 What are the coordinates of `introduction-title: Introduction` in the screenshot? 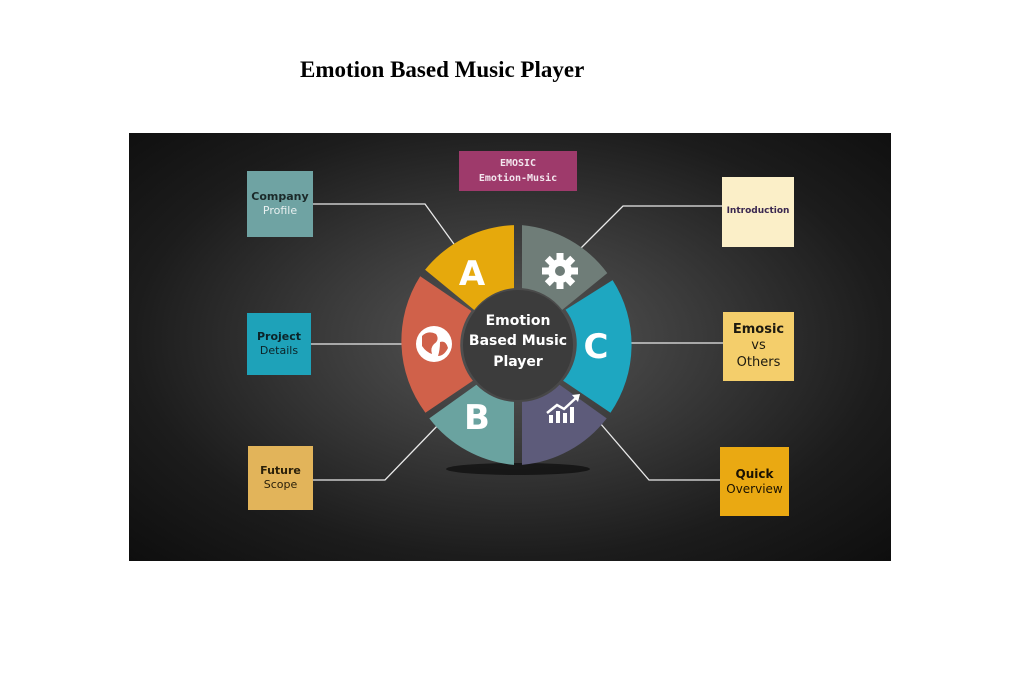 It's located at (758, 211).